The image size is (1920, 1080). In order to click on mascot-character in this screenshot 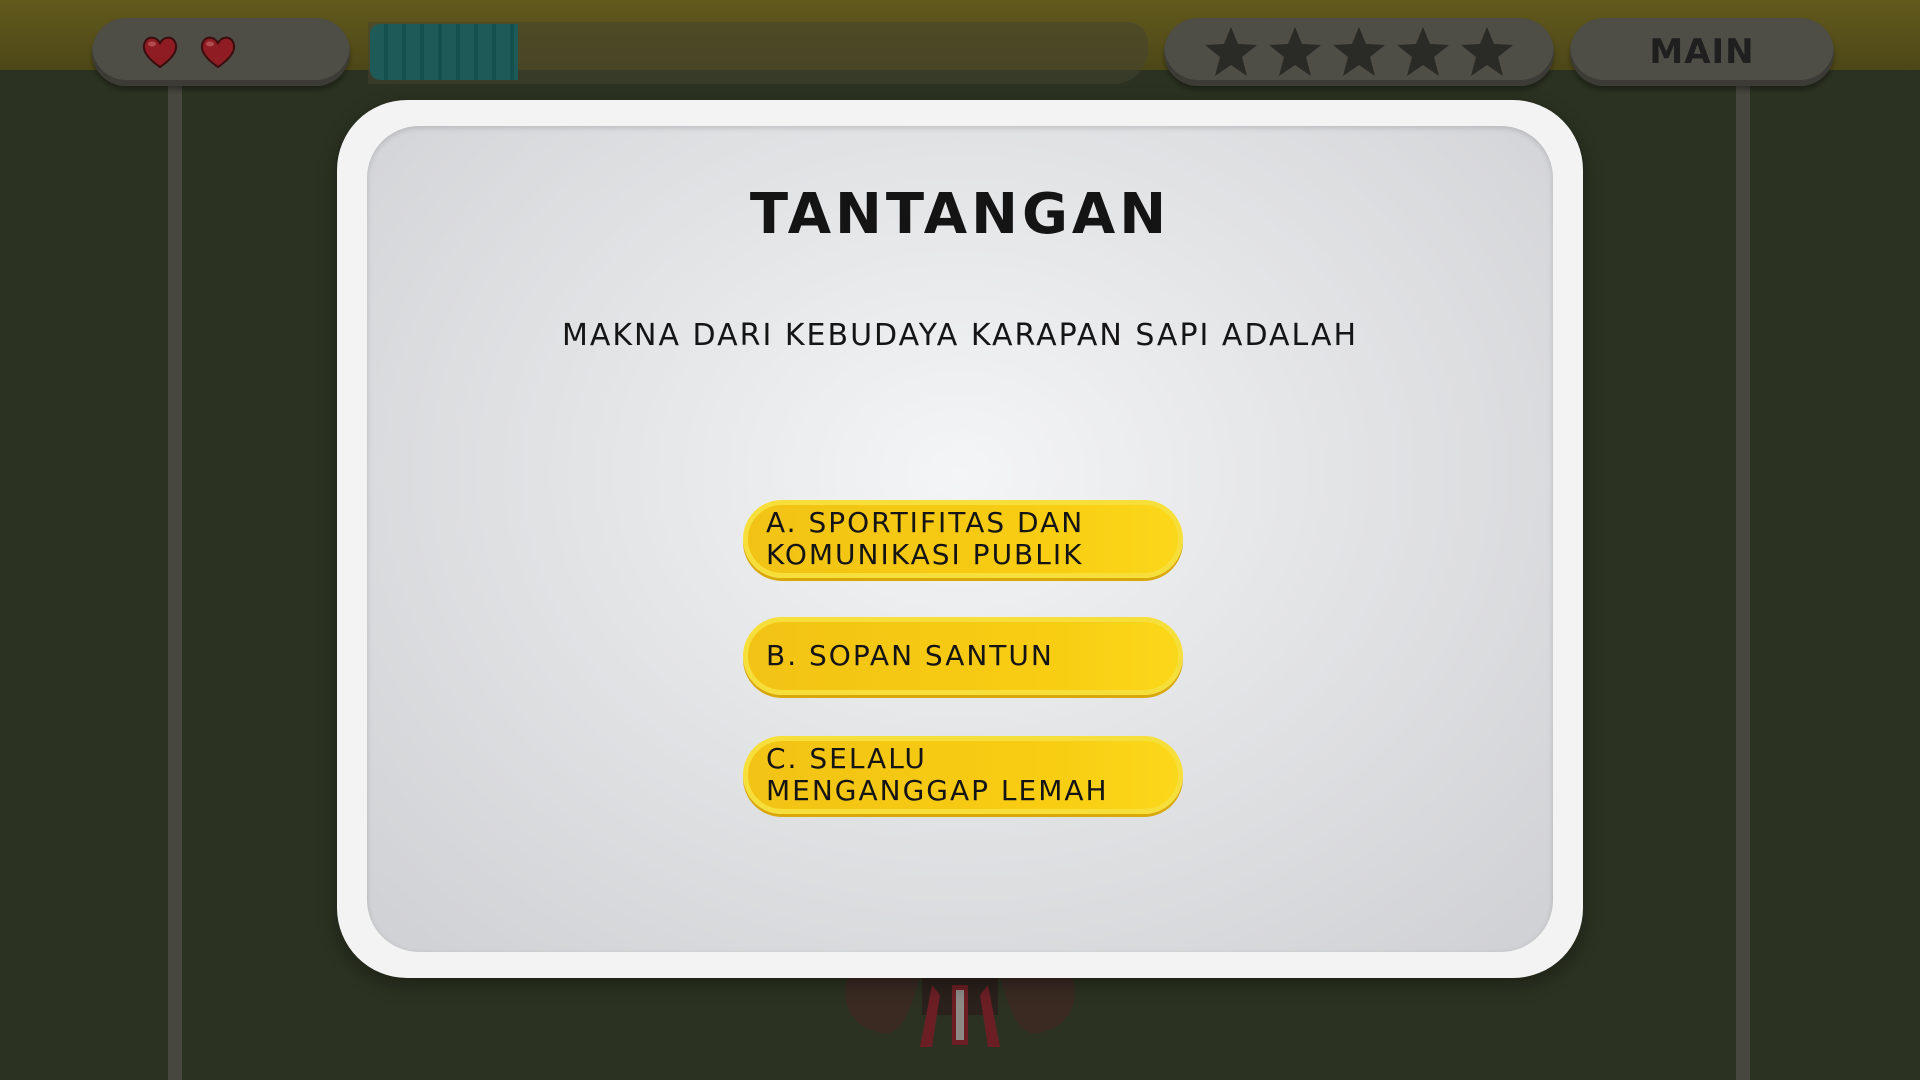, I will do `click(960, 1011)`.